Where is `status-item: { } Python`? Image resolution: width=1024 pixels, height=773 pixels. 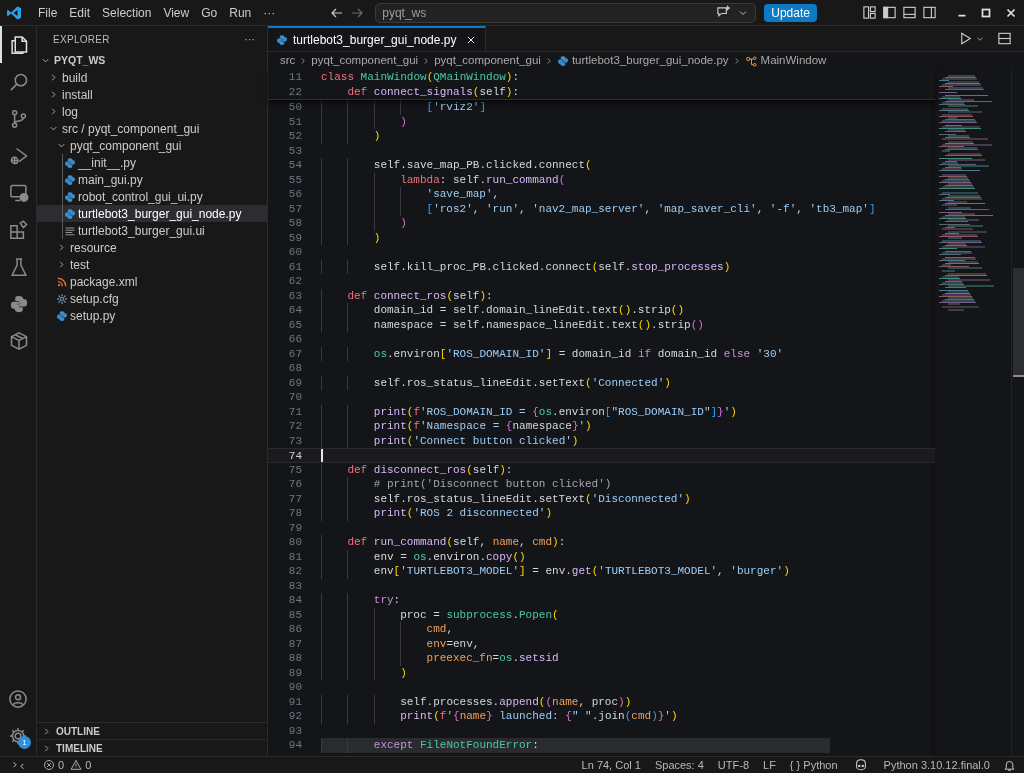 status-item: { } Python is located at coordinates (813, 764).